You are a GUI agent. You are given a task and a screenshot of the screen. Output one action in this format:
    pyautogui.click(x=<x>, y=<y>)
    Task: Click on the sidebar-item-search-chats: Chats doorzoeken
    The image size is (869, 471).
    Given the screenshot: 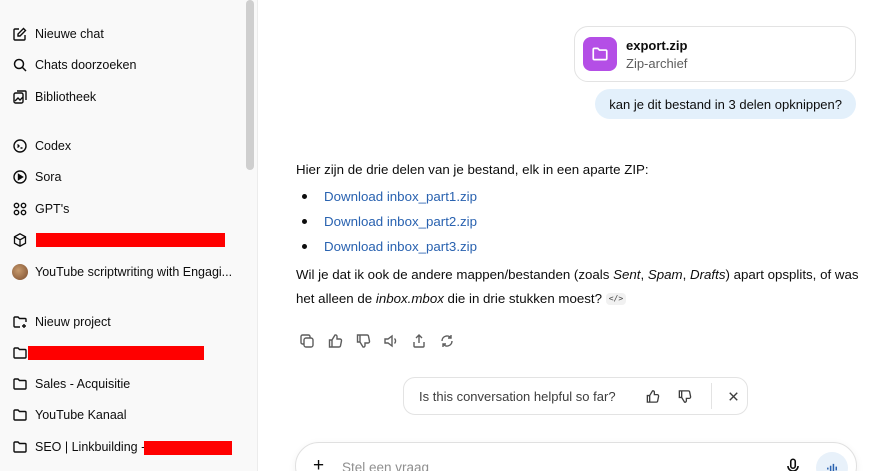 What is the action you would take?
    pyautogui.click(x=124, y=65)
    